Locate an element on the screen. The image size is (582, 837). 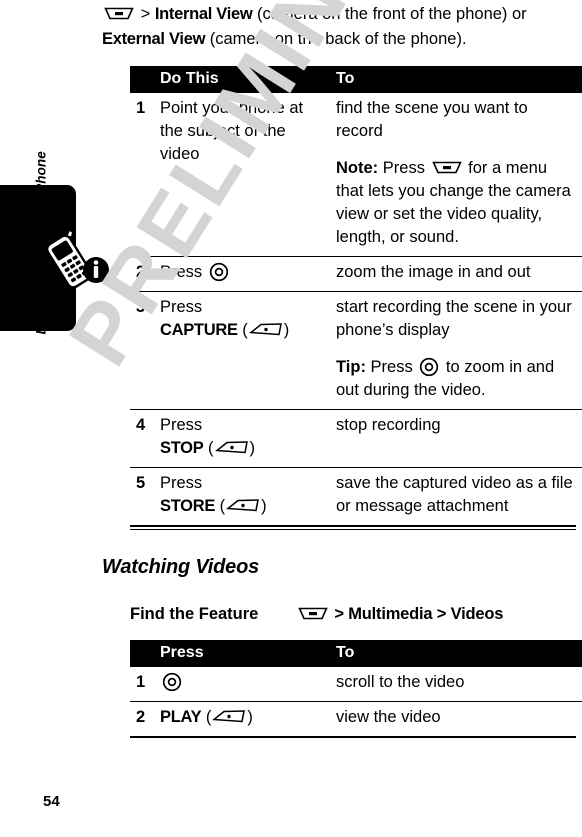
step-result: scroll to the video is located at coordinates (459, 684).